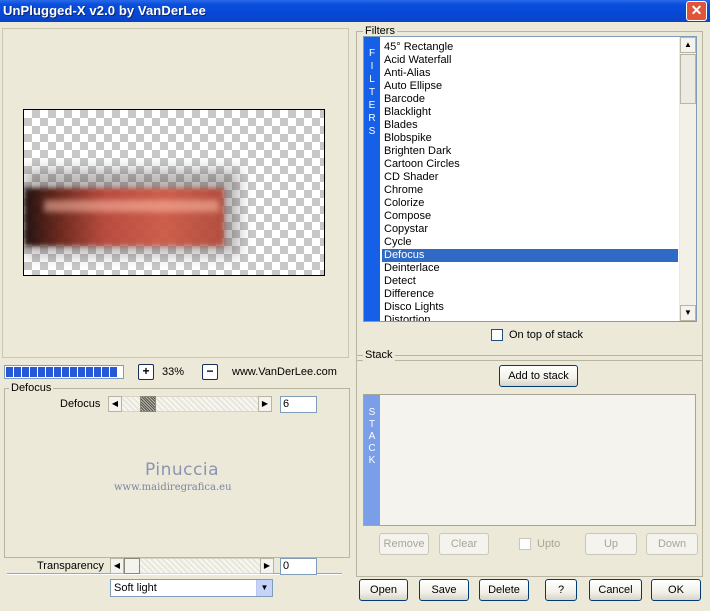 This screenshot has width=710, height=611. What do you see at coordinates (372, 79) in the screenshot?
I see `strip-letter: L` at bounding box center [372, 79].